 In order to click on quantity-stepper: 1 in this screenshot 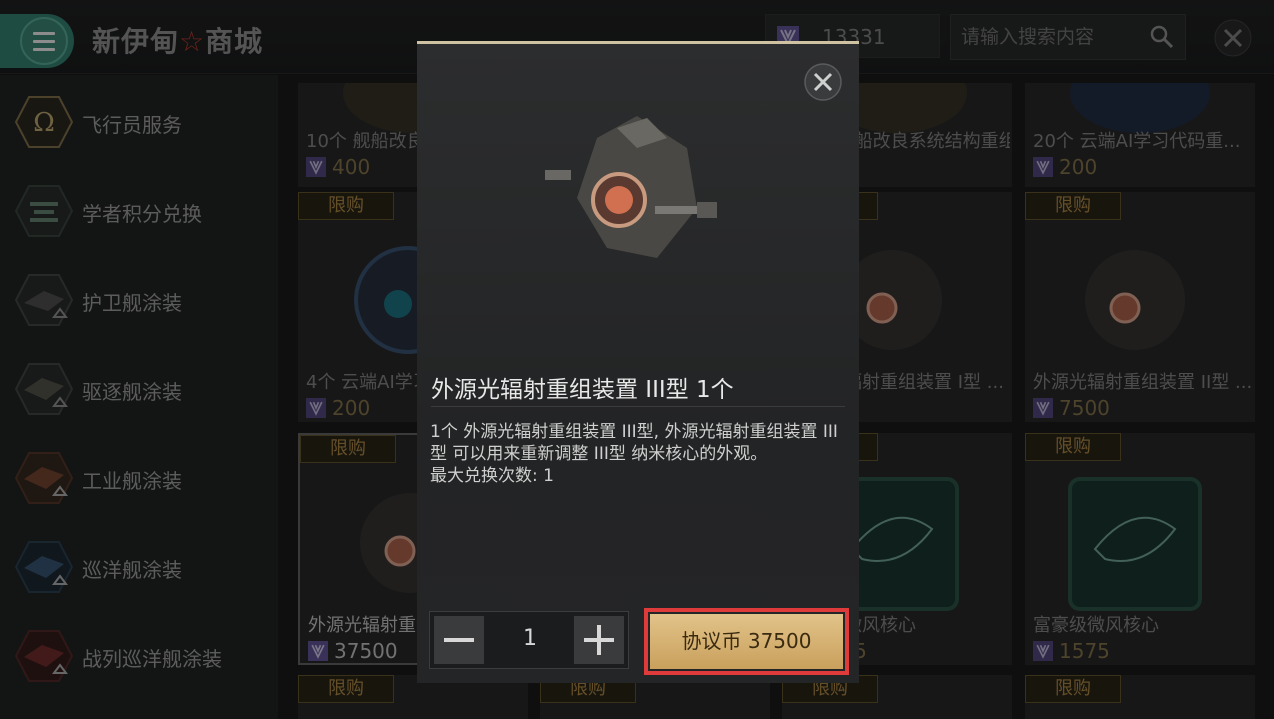, I will do `click(529, 640)`.